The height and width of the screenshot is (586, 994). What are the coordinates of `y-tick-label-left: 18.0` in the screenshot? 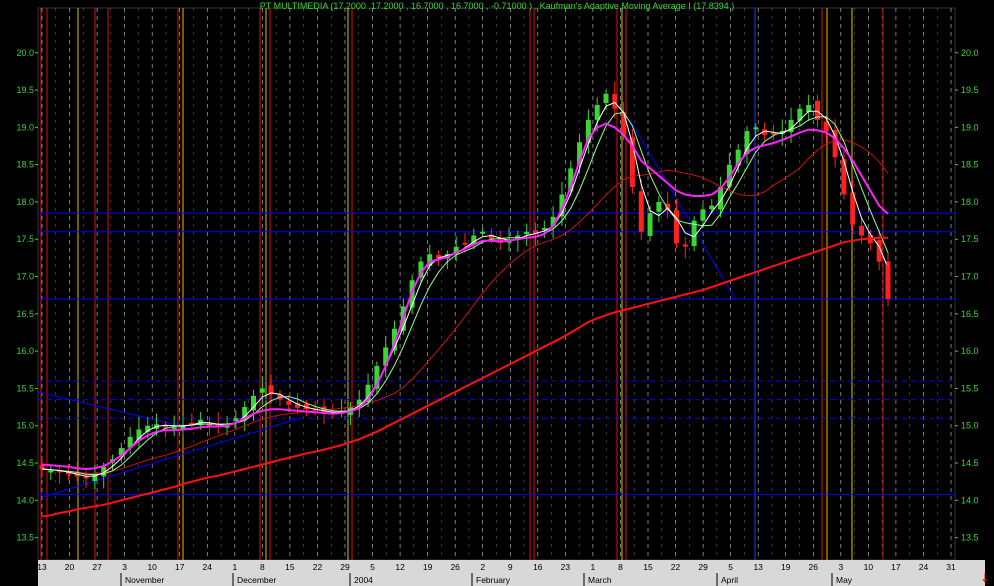 It's located at (25, 202).